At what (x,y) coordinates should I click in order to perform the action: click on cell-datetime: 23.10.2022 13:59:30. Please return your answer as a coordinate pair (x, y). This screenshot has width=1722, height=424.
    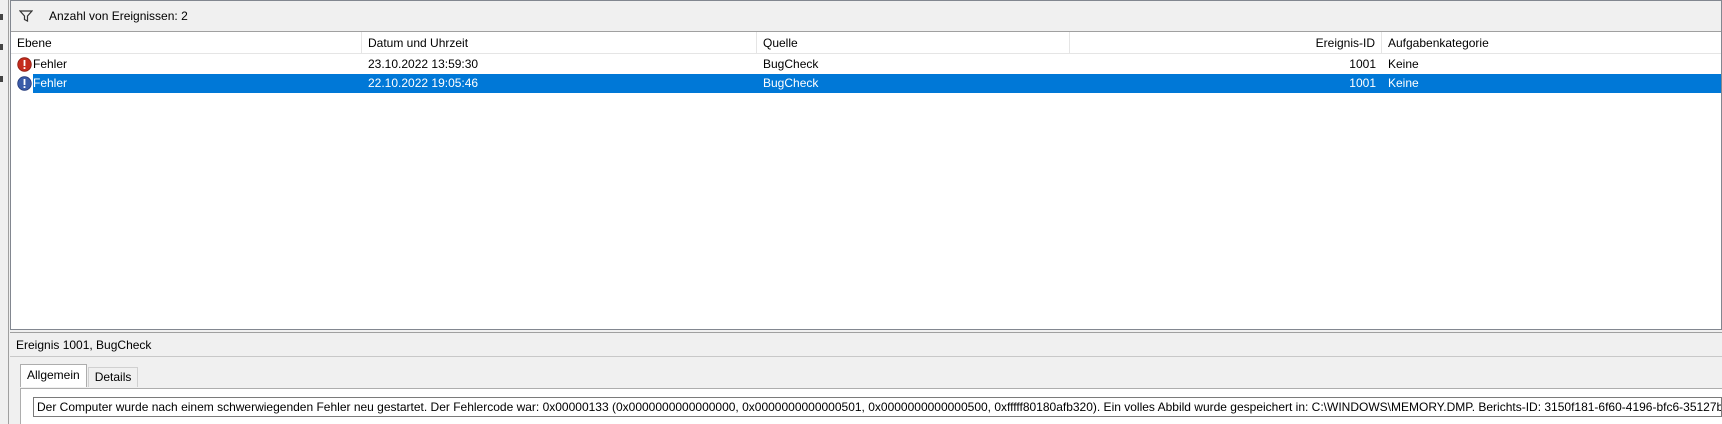
    Looking at the image, I should click on (423, 64).